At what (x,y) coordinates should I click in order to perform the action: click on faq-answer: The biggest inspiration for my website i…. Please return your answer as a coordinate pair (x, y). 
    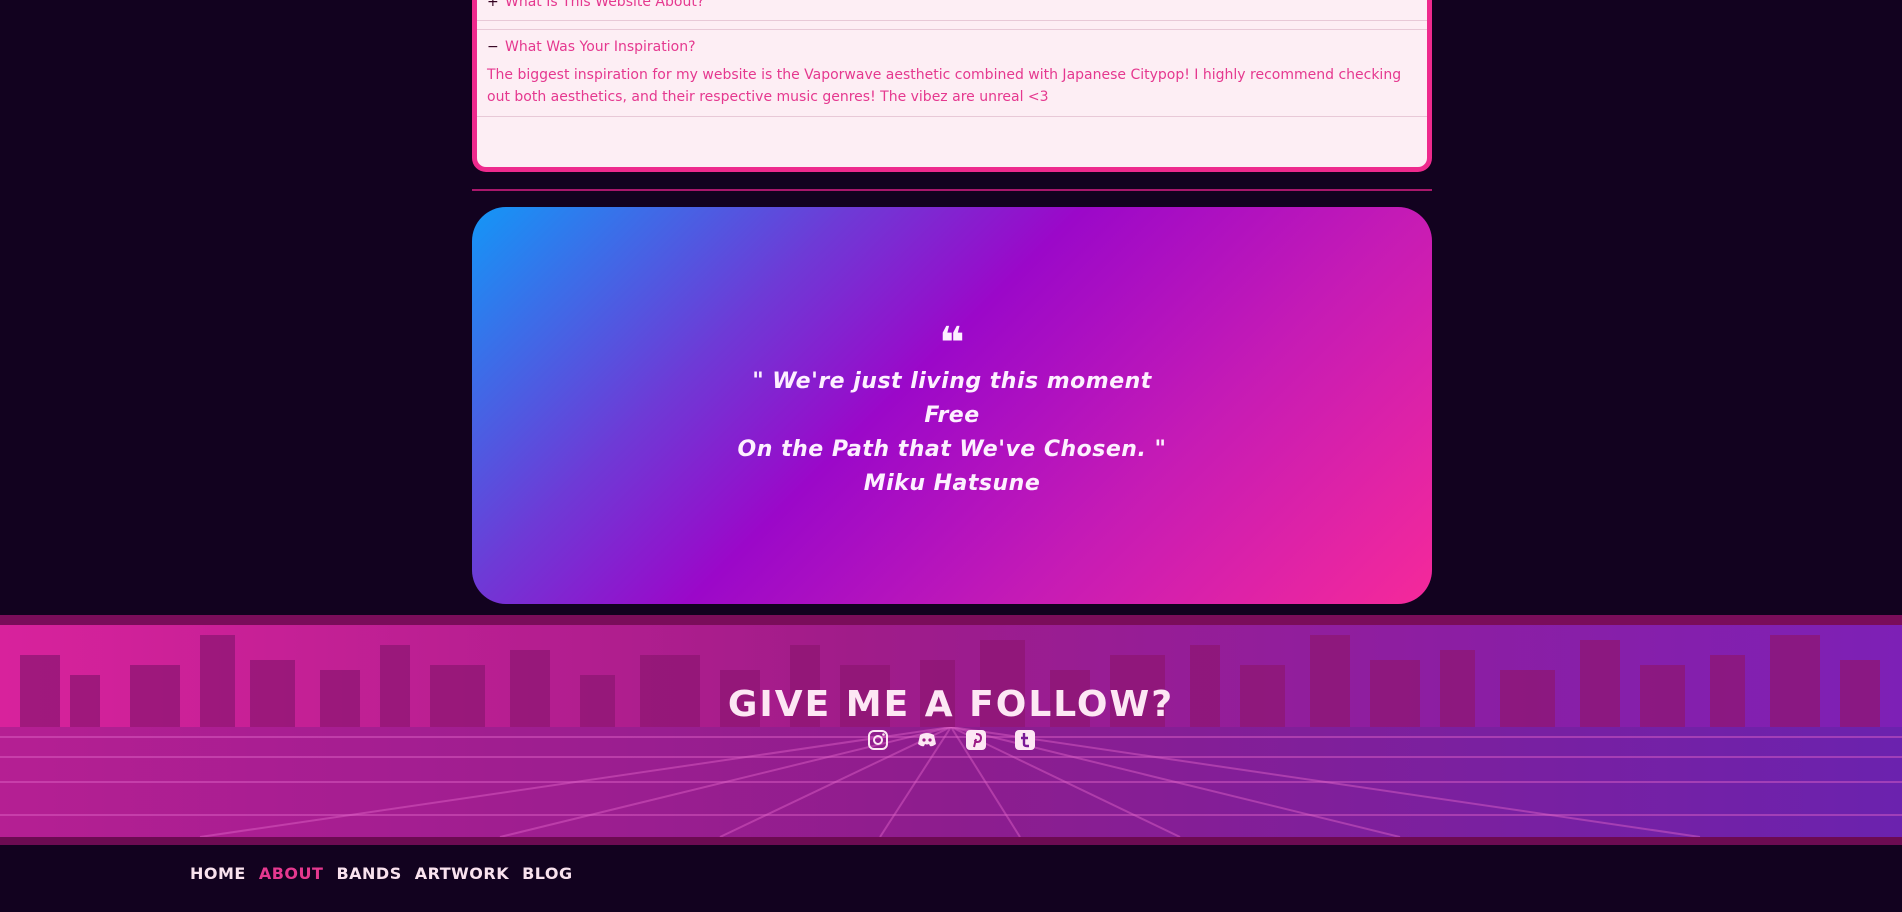
    Looking at the image, I should click on (944, 86).